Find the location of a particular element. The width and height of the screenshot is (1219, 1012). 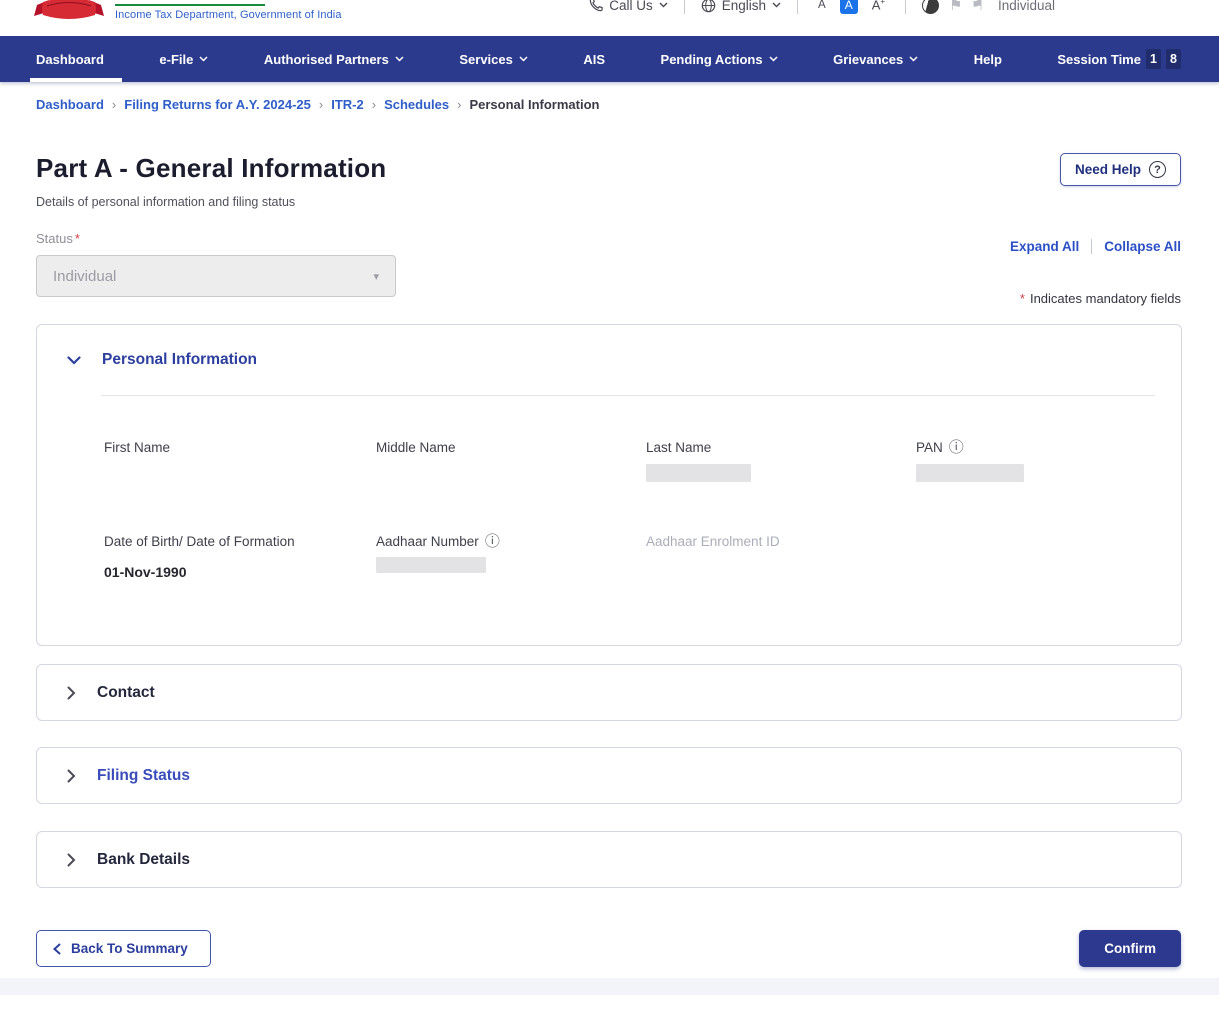

nav-item-pending-actions: Pending Actions is located at coordinates (719, 59).